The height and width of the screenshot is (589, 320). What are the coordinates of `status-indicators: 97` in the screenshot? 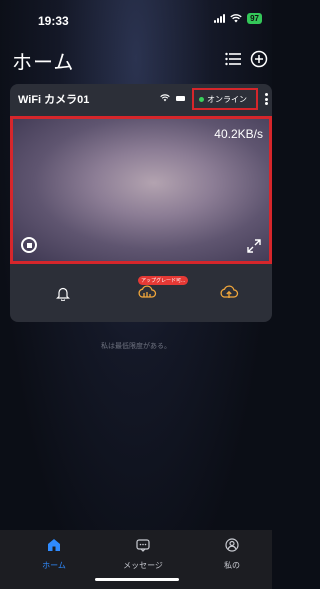 It's located at (238, 18).